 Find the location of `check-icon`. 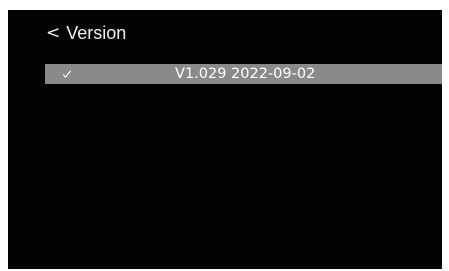

check-icon is located at coordinates (67, 74).